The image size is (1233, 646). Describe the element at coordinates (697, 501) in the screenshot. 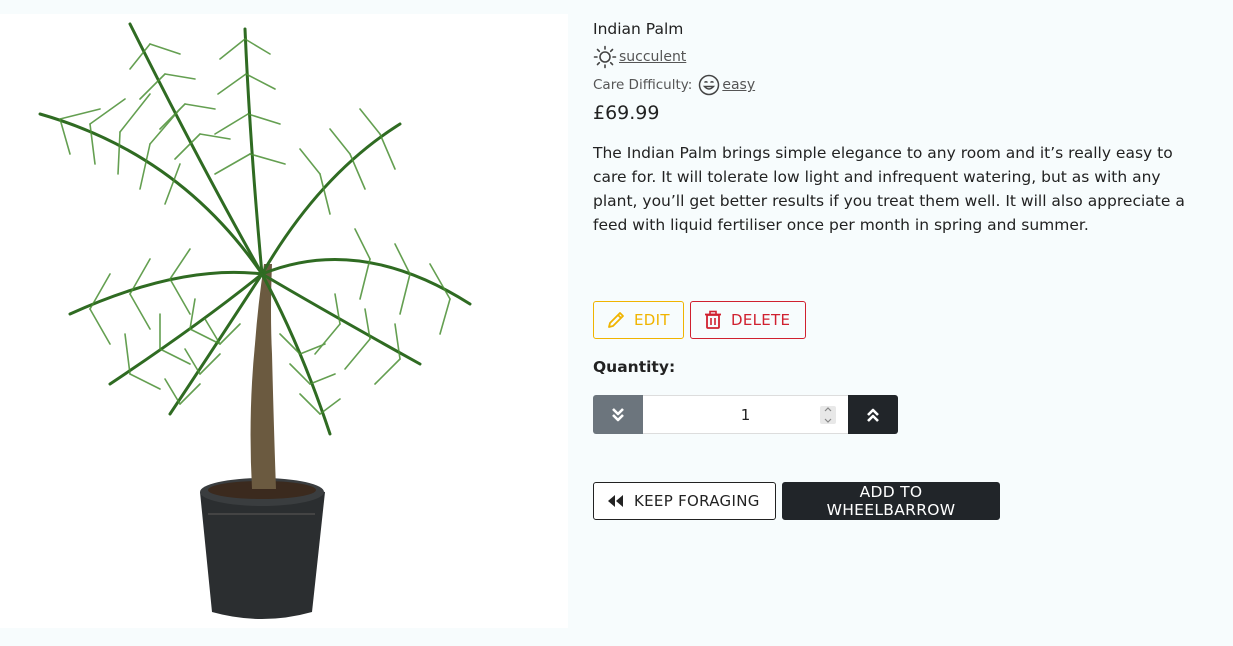

I see `keep-foraging-label: KEEP FORAGING` at that location.